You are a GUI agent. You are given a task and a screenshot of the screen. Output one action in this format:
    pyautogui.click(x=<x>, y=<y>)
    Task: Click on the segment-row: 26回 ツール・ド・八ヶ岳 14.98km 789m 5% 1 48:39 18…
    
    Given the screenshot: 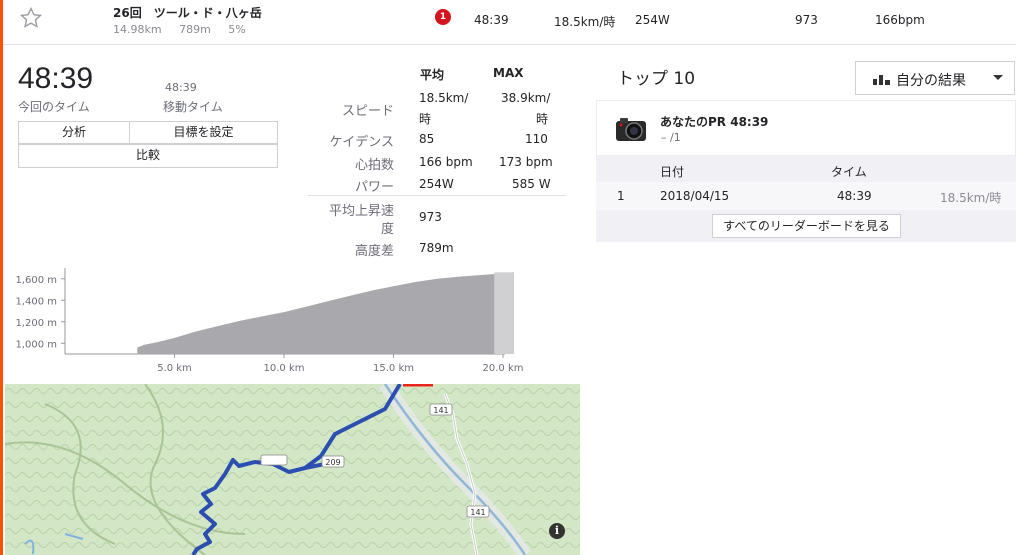 What is the action you would take?
    pyautogui.click(x=509, y=22)
    